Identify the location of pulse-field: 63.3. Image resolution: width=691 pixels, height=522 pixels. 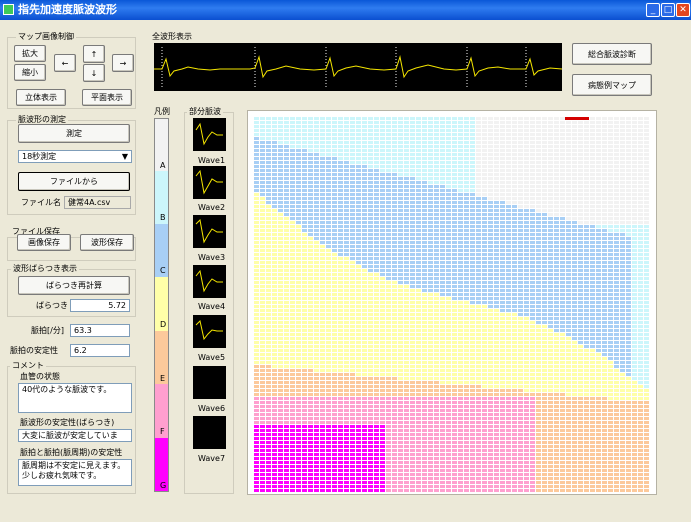
(100, 330).